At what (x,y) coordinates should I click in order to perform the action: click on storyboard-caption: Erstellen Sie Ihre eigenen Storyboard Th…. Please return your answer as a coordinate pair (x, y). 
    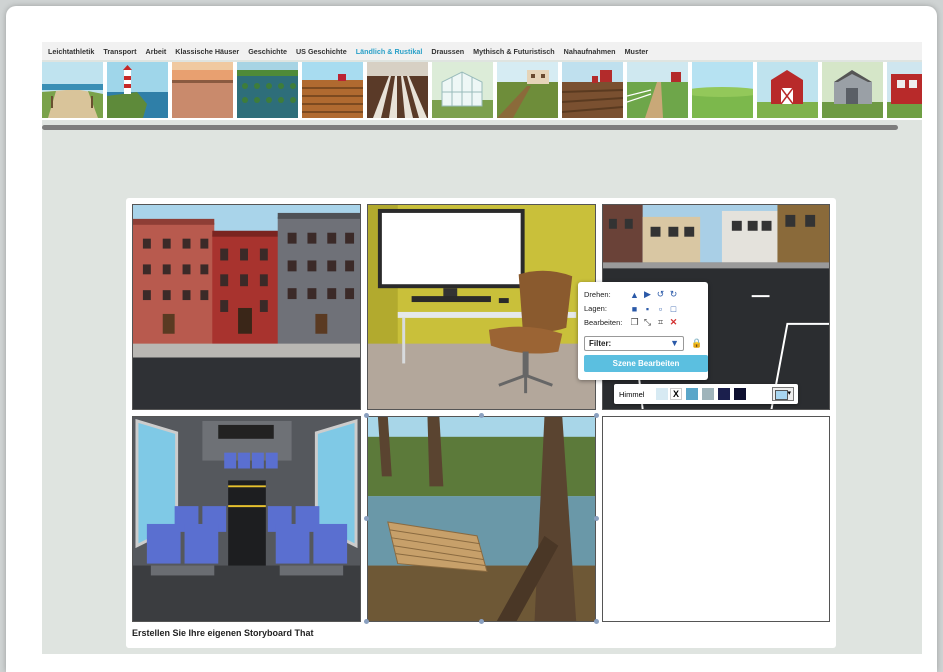
    Looking at the image, I should click on (223, 633).